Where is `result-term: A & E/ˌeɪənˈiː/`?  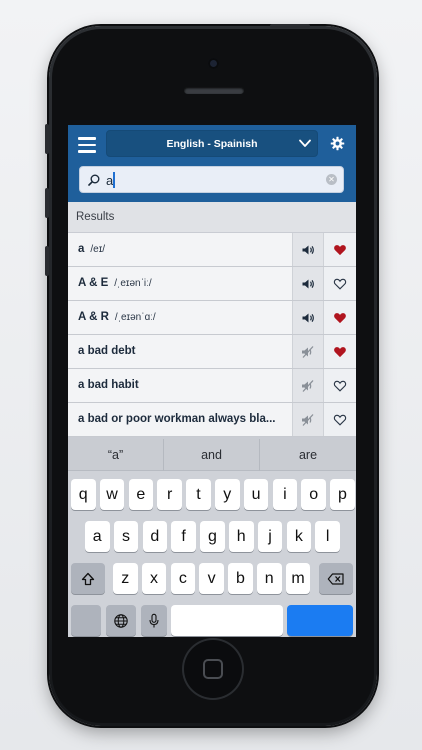 result-term: A & E/ˌeɪənˈiː/ is located at coordinates (183, 283).